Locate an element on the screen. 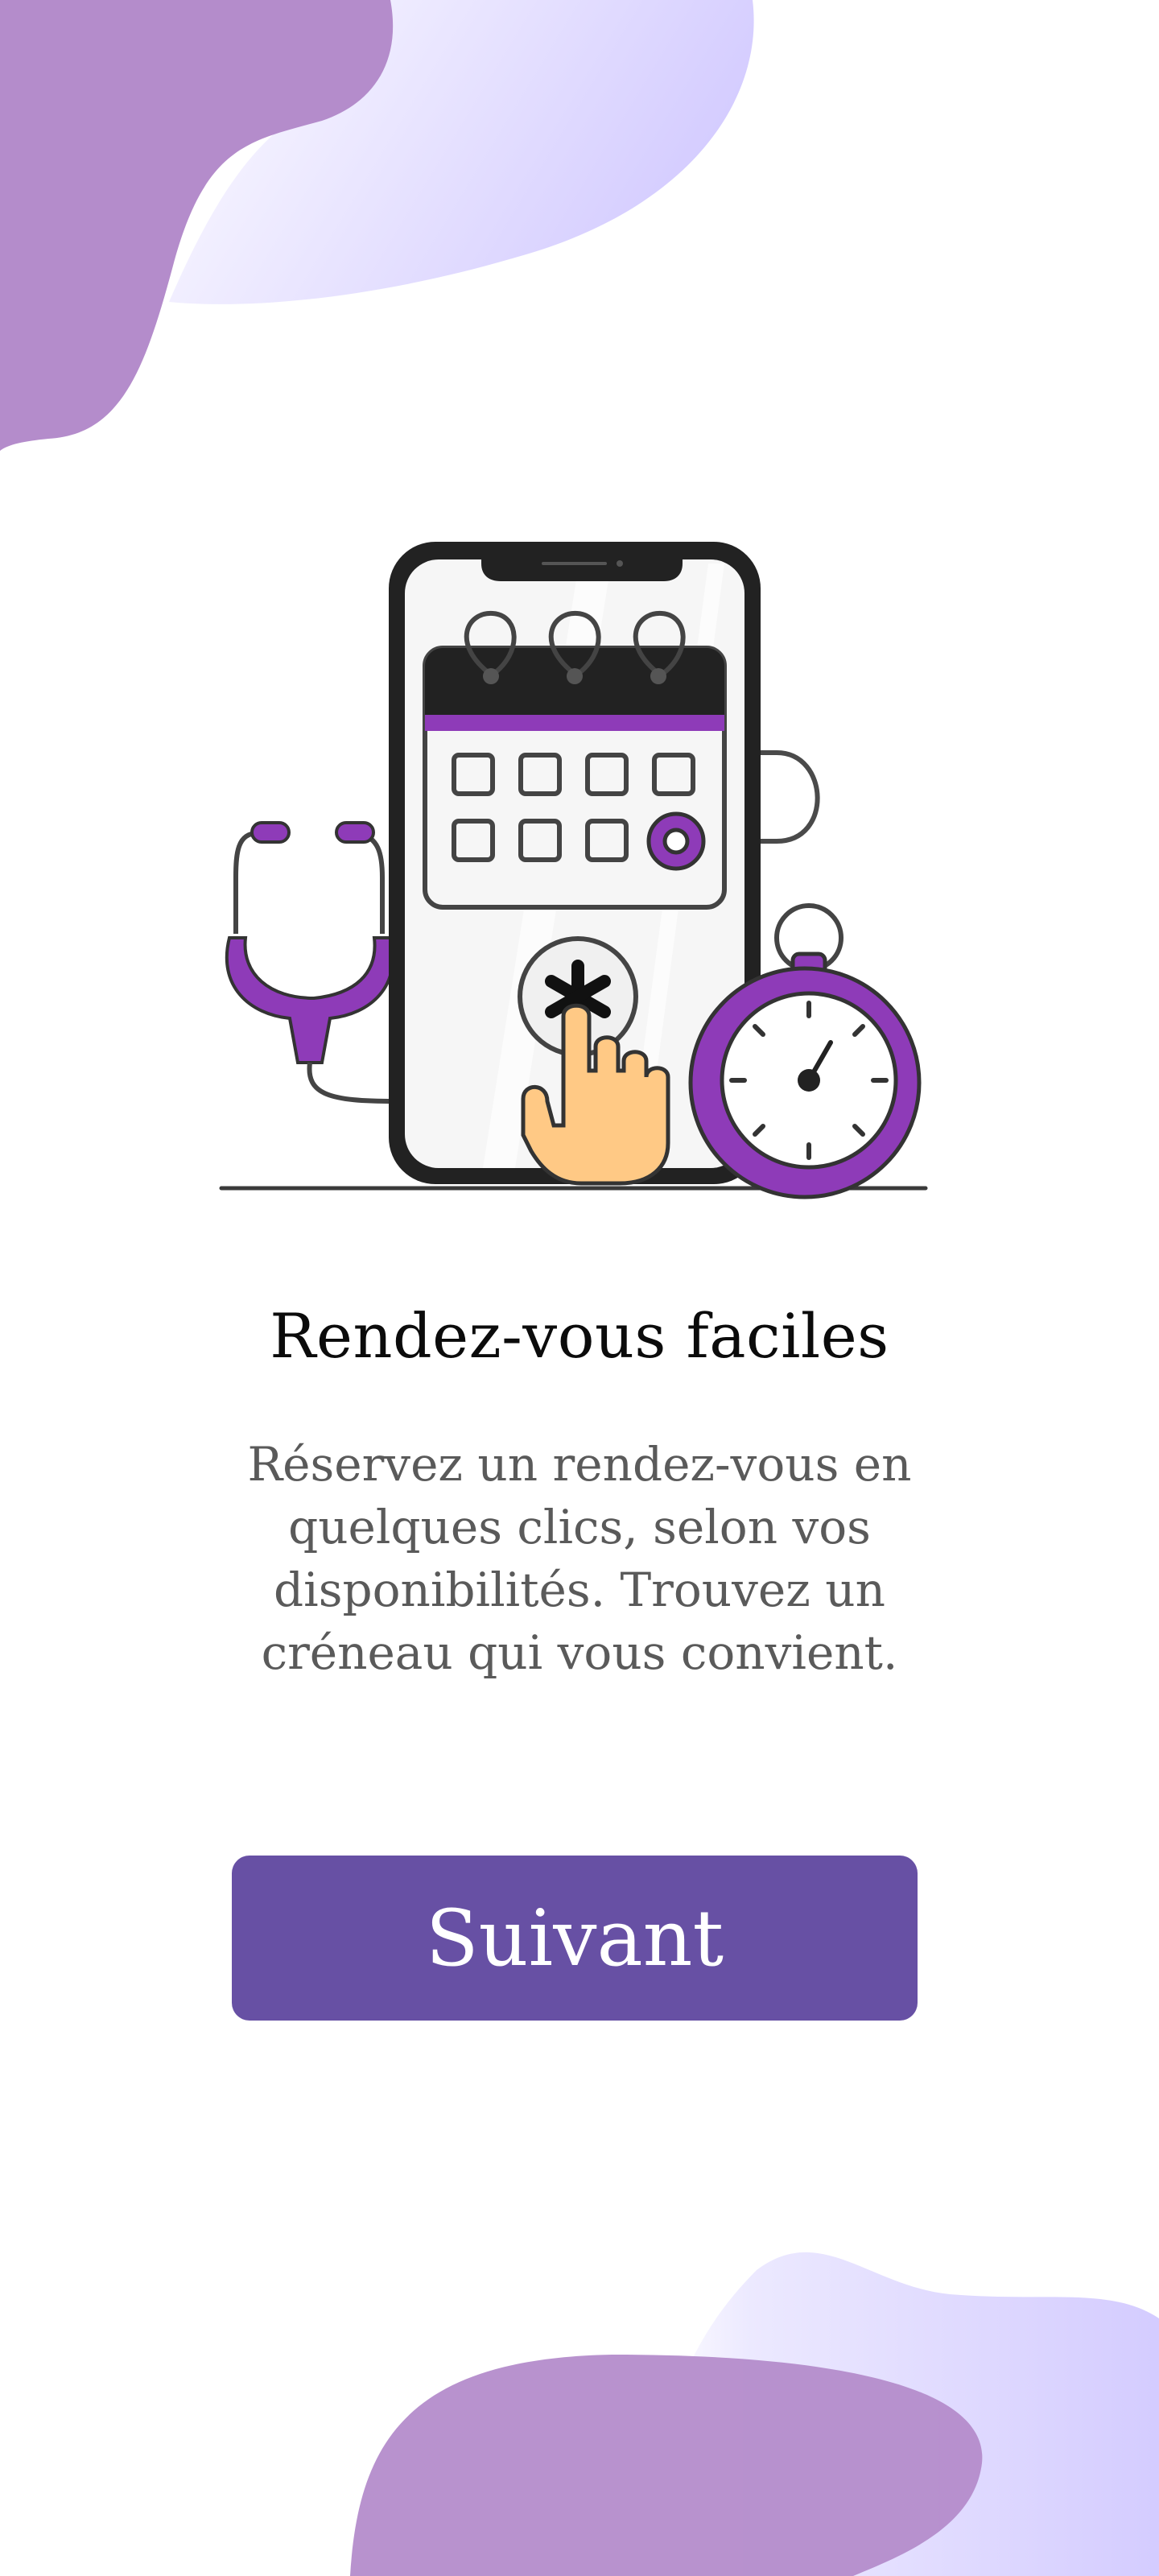 This screenshot has width=1159, height=2576. bottom-decorative-blob is located at coordinates (754, 2414).